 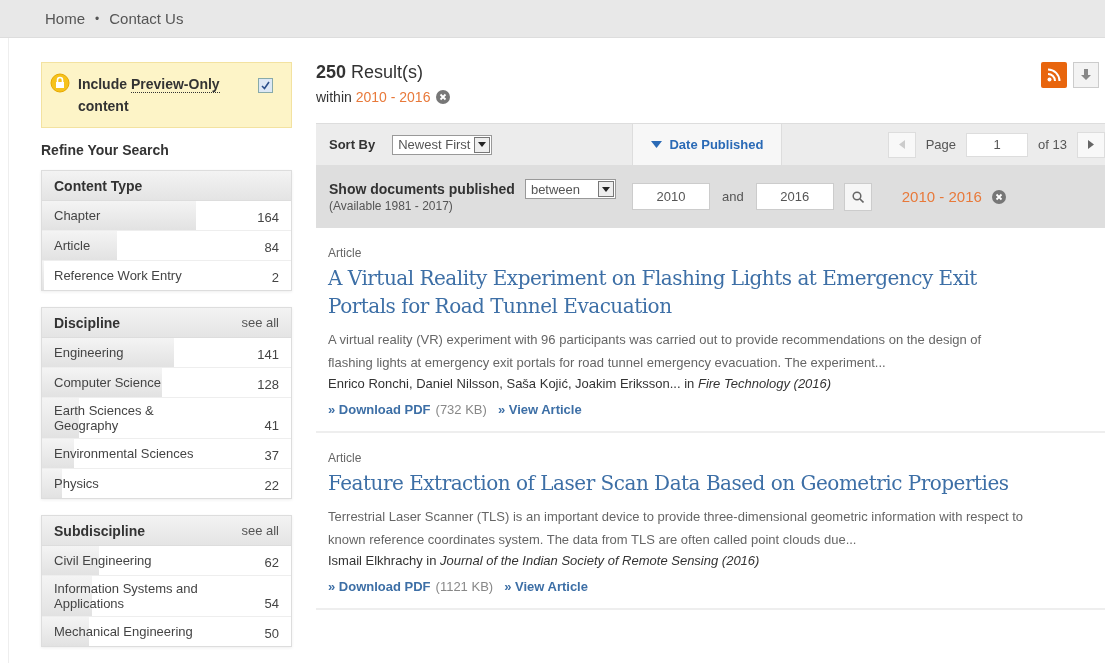 What do you see at coordinates (373, 97) in the screenshot?
I see `within-label: within 2010 - 2016` at bounding box center [373, 97].